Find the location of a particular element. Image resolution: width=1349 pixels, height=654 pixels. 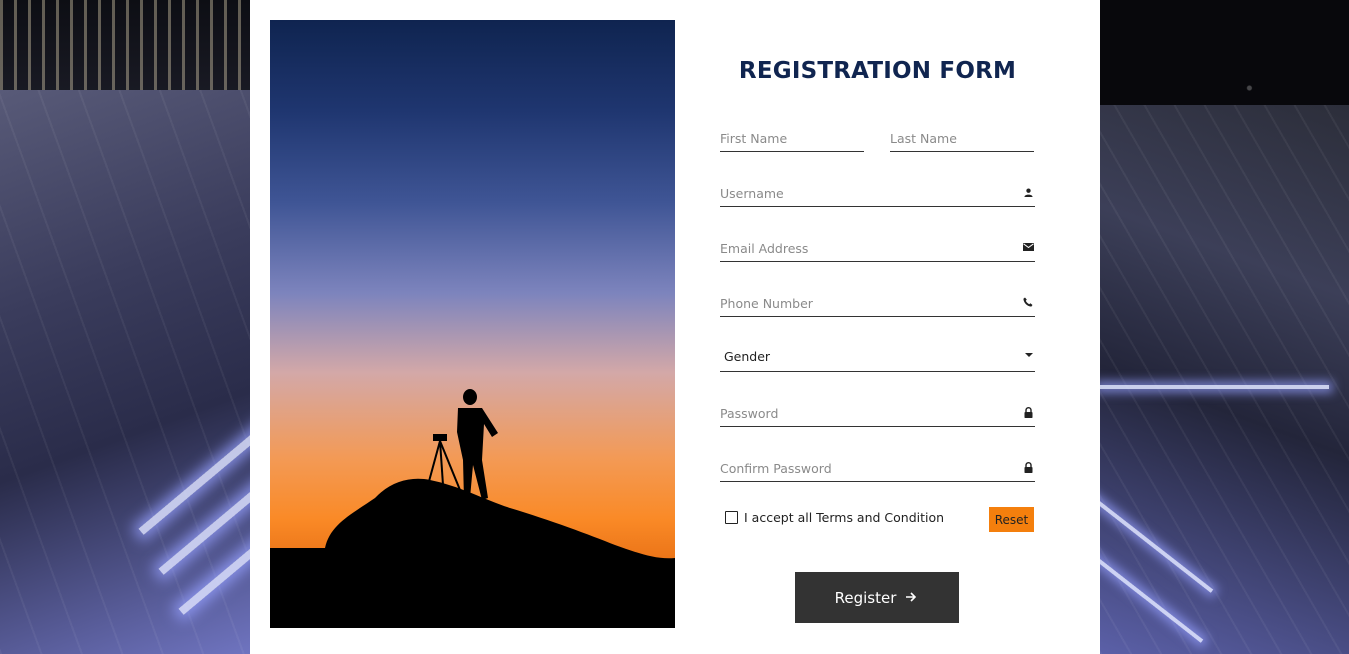

arrow-right-icon is located at coordinates (912, 598).